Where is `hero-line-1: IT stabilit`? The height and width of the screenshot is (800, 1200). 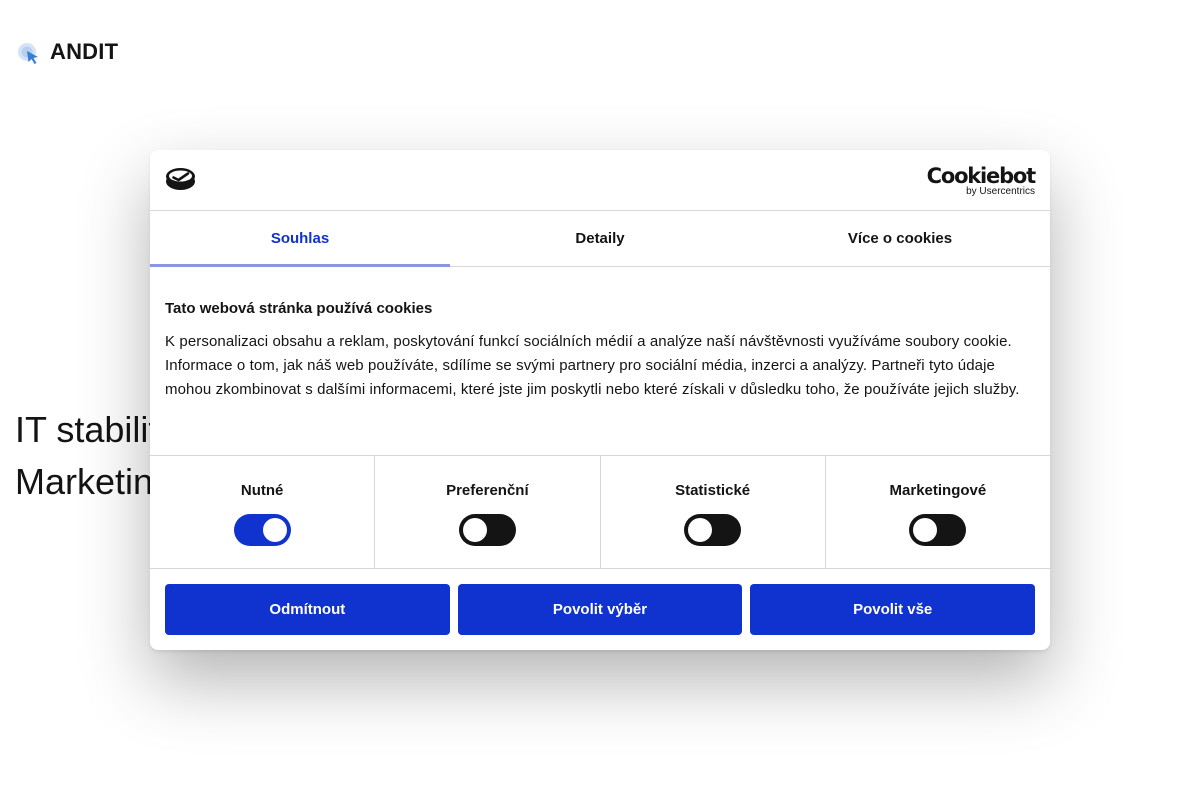 hero-line-1: IT stabilit is located at coordinates (87, 429).